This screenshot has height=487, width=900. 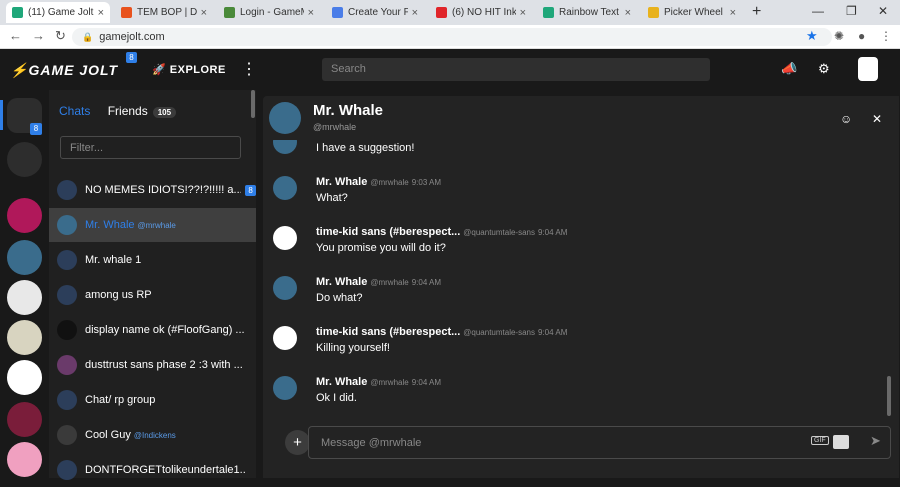 What do you see at coordinates (692, 12) in the screenshot?
I see `browser-tab: Picker Wheel - S ×` at bounding box center [692, 12].